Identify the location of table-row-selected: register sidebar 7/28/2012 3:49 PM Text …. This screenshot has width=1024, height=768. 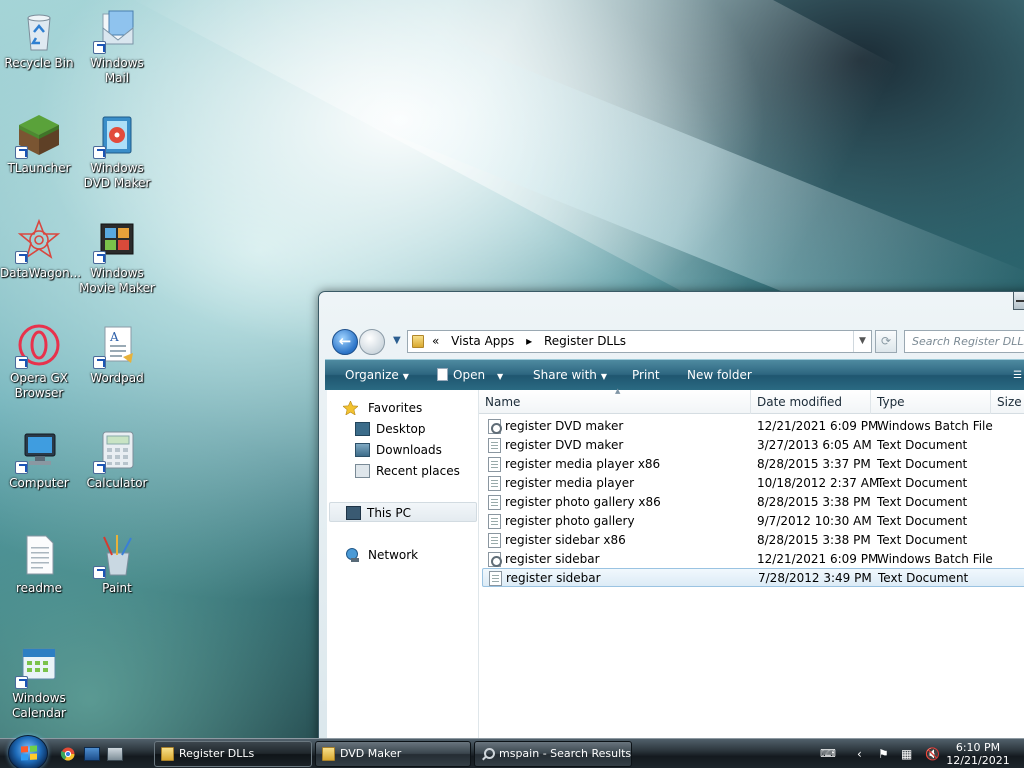
(753, 577).